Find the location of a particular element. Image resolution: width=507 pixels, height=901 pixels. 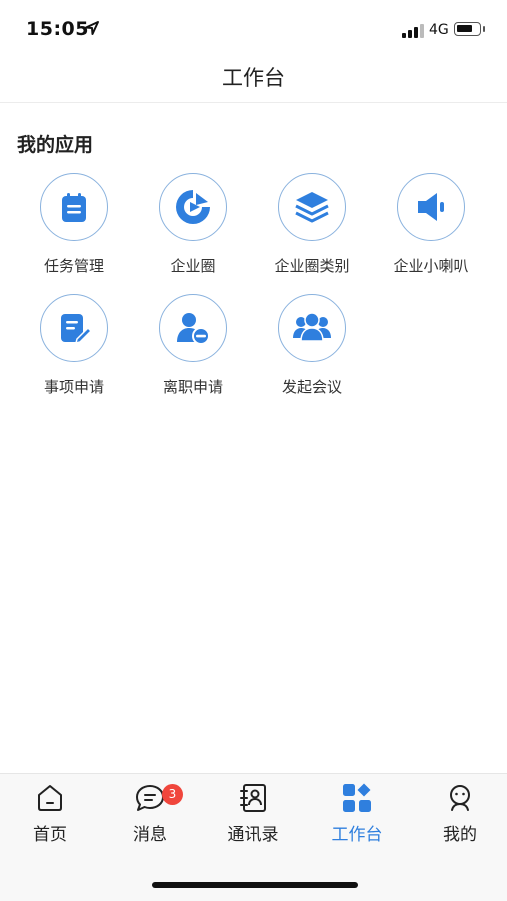

section-title-my-apps: 我的应用 is located at coordinates (55, 145).